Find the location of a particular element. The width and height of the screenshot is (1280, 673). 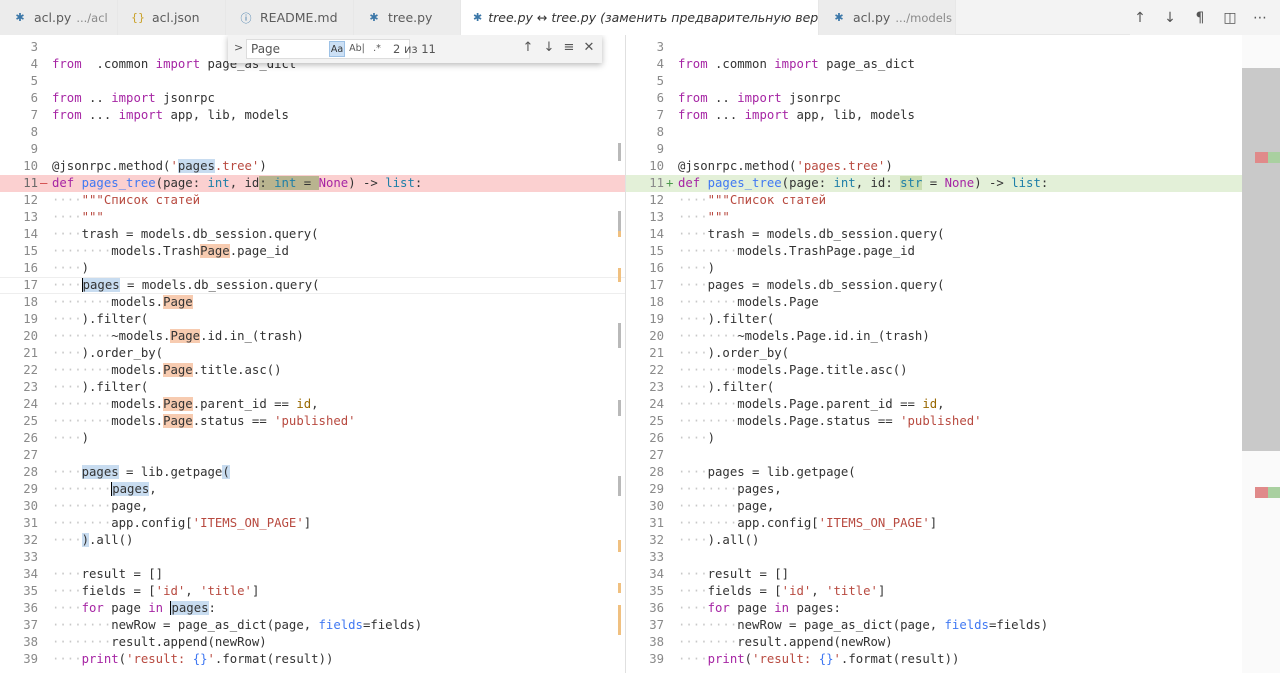

find-input: Page is located at coordinates (328, 49).